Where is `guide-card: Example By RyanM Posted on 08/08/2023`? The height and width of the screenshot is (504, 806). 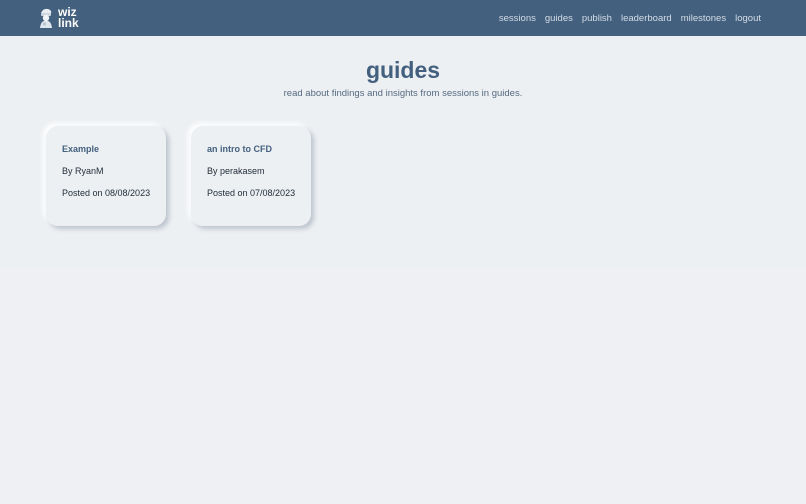
guide-card: Example By RyanM Posted on 08/08/2023 is located at coordinates (106, 176).